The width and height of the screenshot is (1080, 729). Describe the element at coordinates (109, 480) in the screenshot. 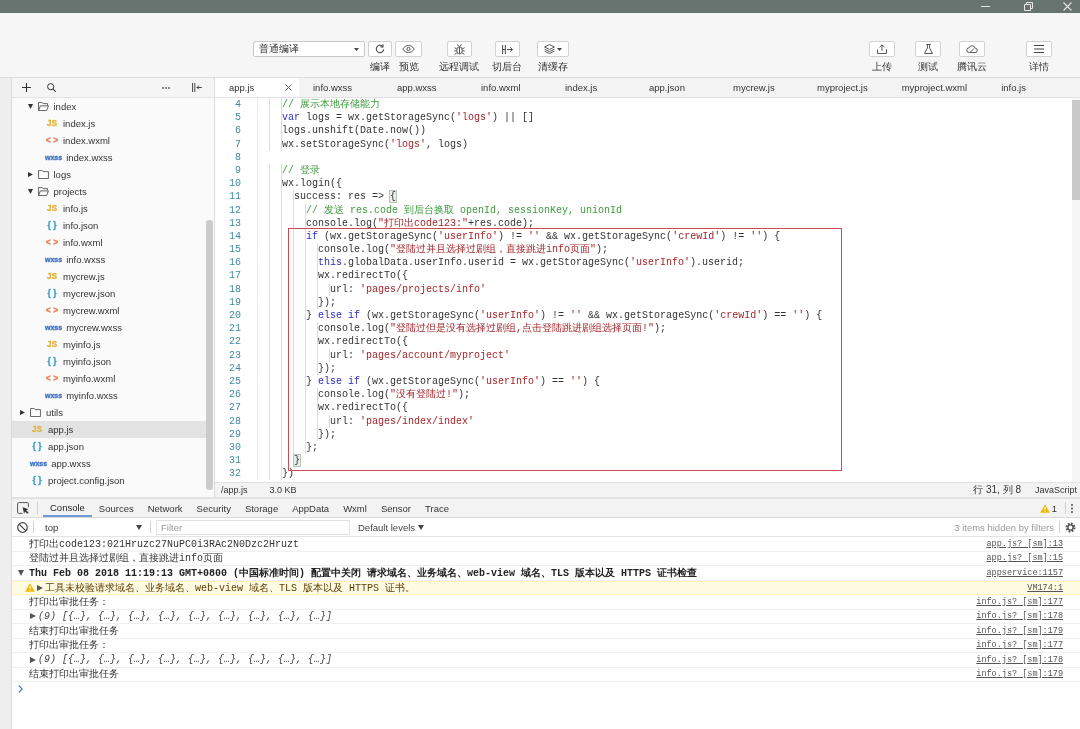

I see `file-tree-item: { } project.config.json` at that location.